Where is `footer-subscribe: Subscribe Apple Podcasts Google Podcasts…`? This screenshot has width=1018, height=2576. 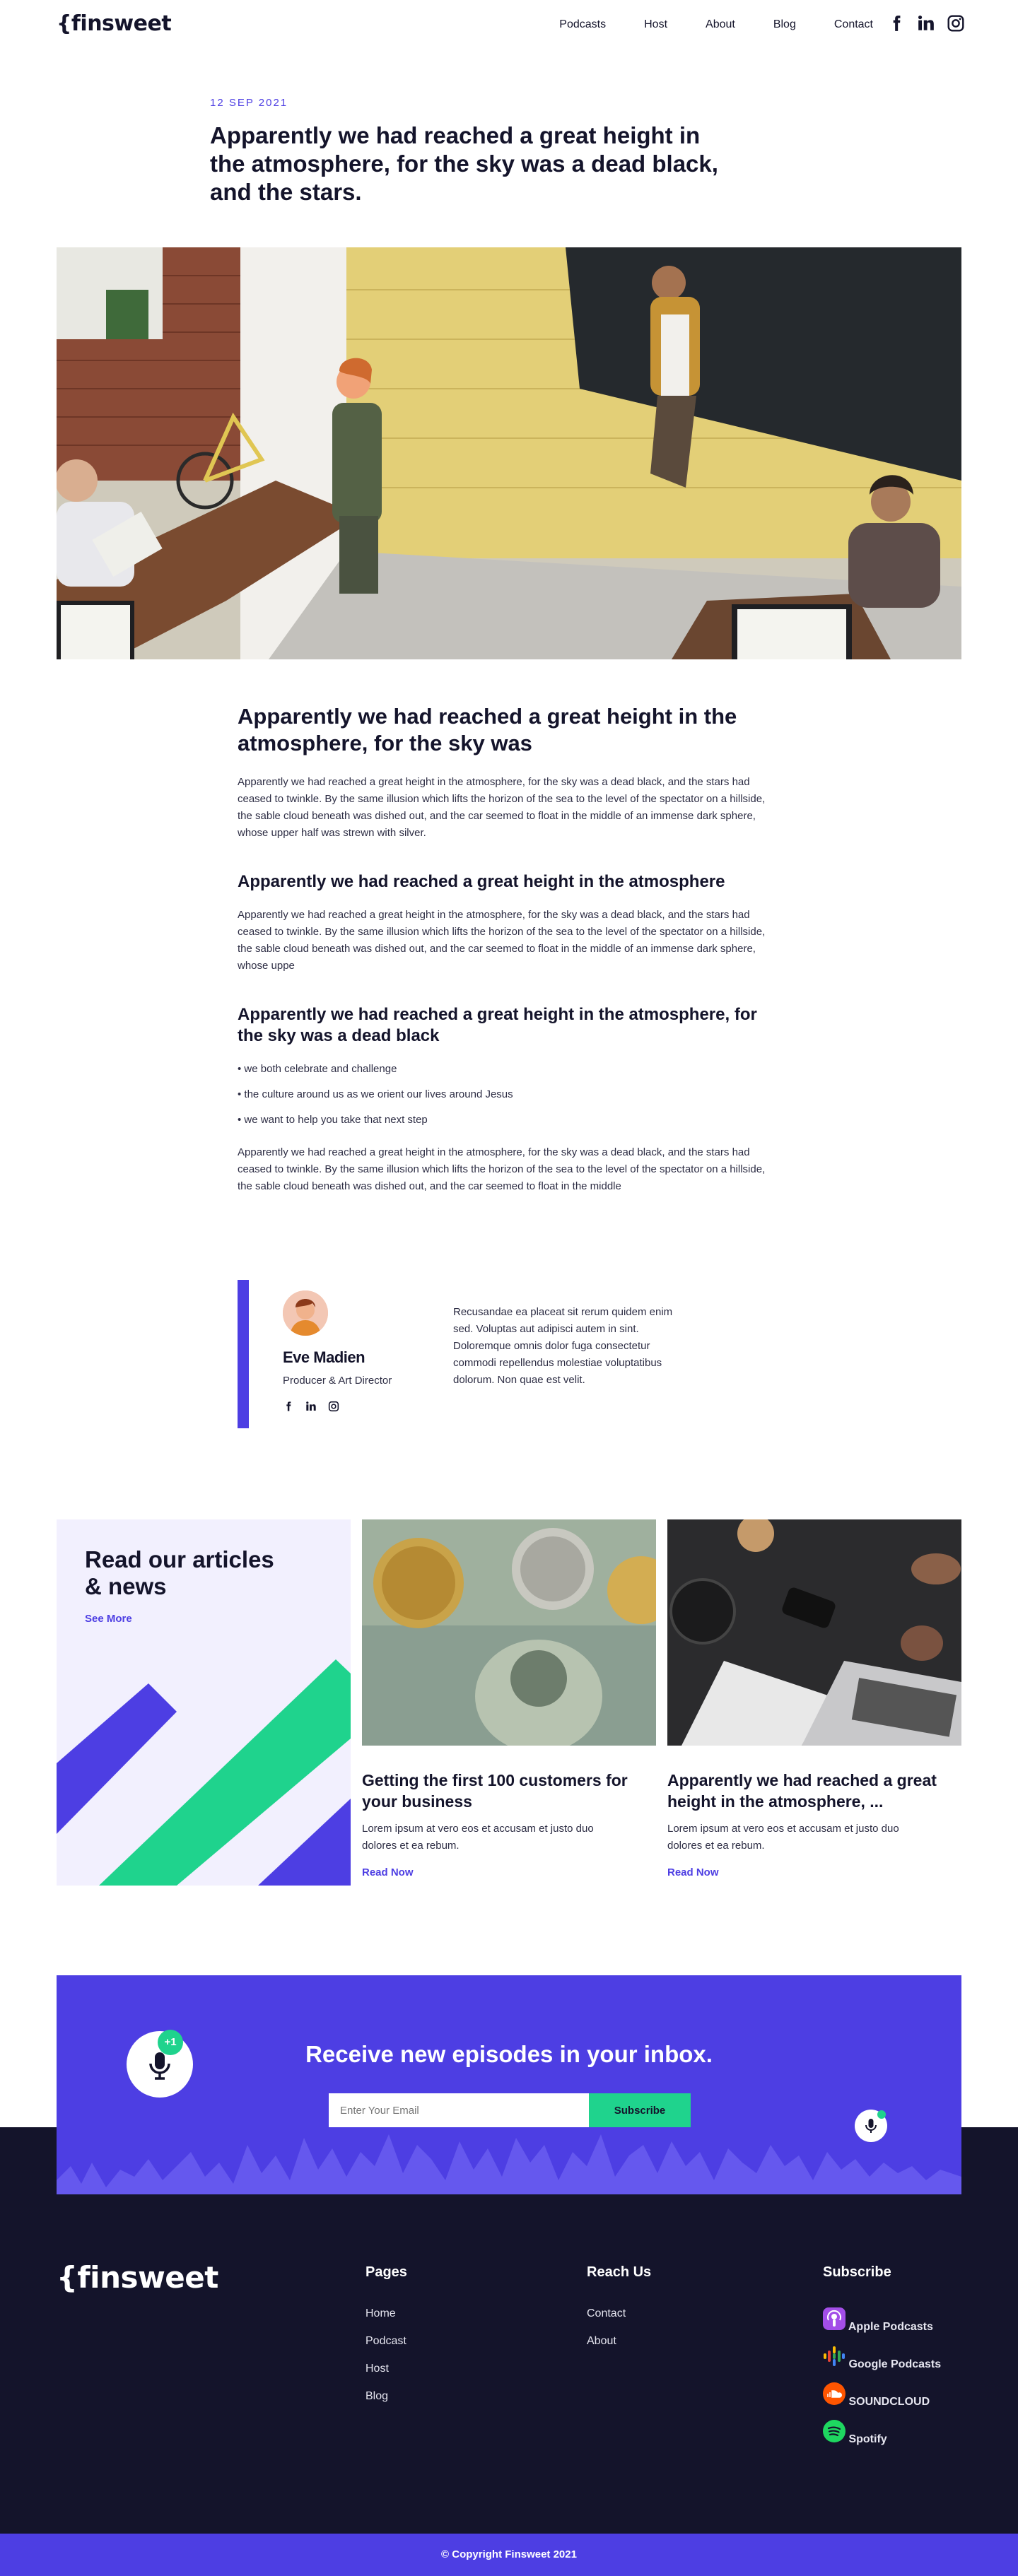 footer-subscribe: Subscribe Apple Podcasts Google Podcasts… is located at coordinates (882, 2360).